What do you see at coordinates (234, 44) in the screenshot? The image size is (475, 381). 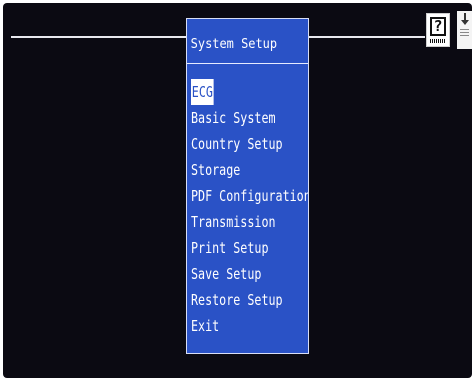 I see `menu-title: System Setup` at bounding box center [234, 44].